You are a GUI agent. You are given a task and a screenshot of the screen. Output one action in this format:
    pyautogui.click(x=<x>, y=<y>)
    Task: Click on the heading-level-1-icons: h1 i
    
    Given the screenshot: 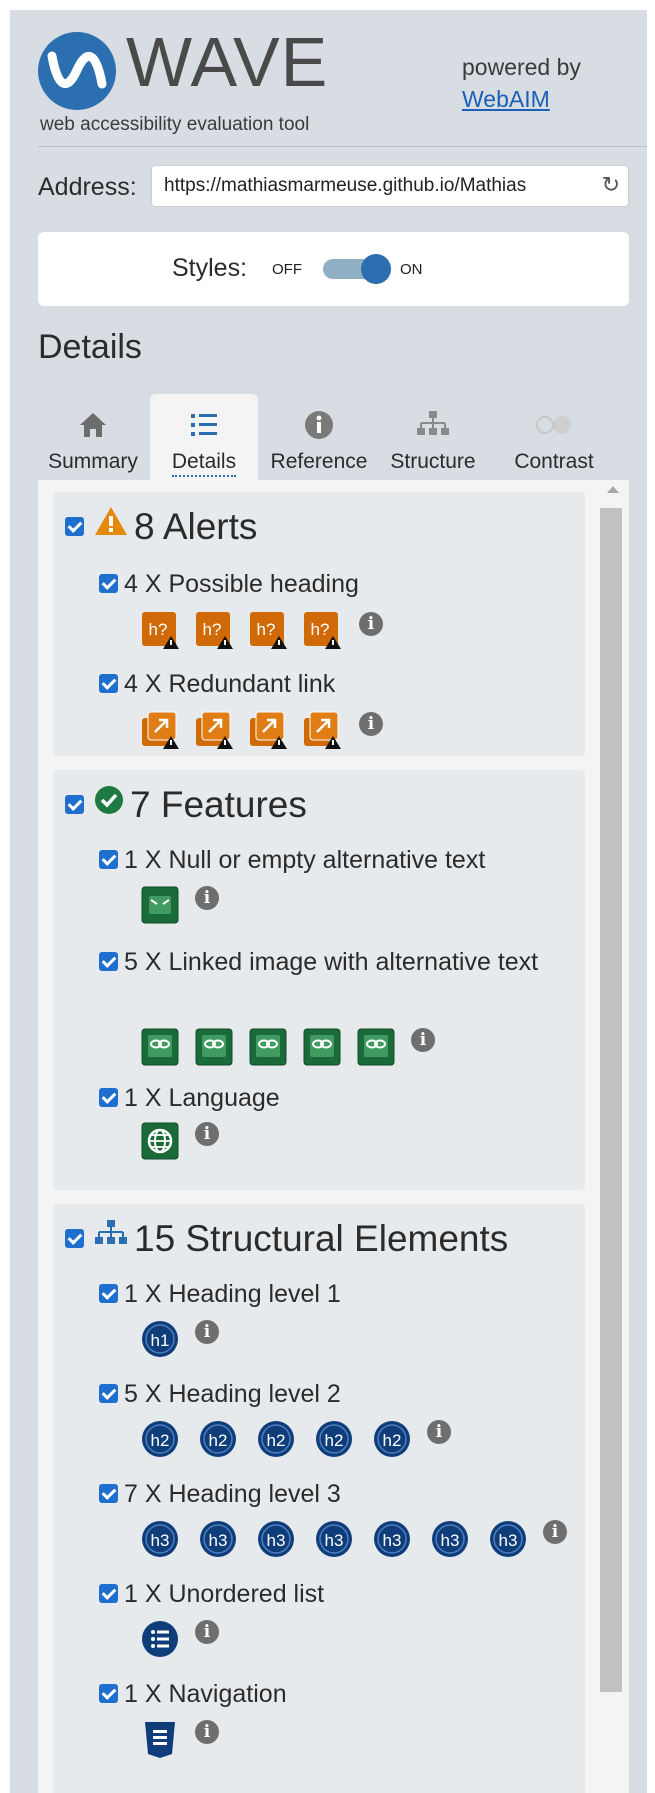 What is the action you would take?
    pyautogui.click(x=291, y=1340)
    